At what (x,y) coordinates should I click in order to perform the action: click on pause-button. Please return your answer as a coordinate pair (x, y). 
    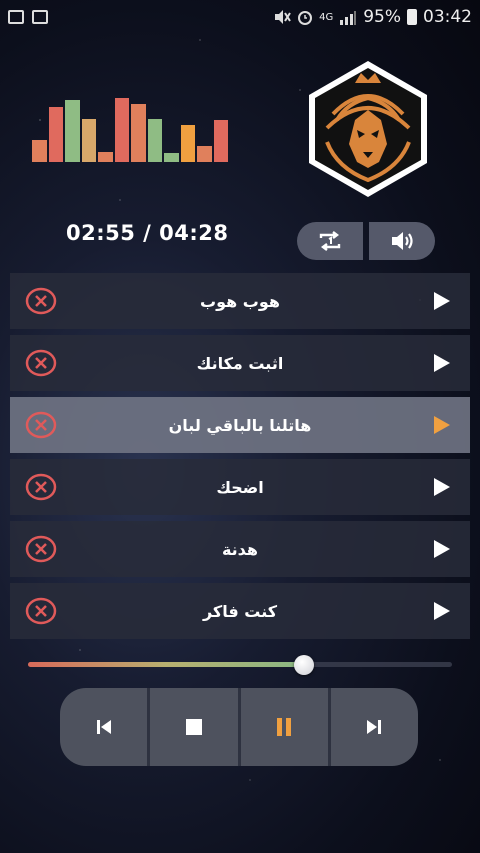
    Looking at the image, I should click on (282, 727).